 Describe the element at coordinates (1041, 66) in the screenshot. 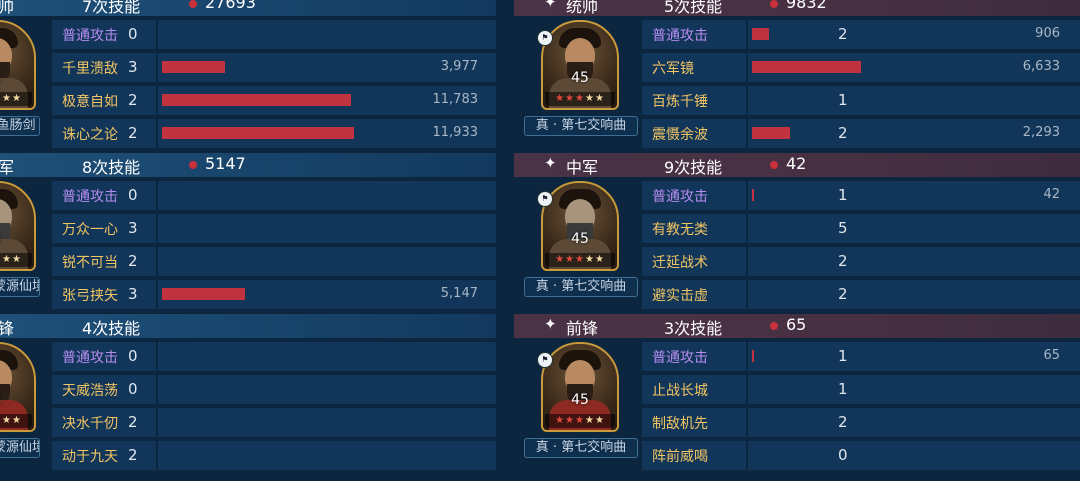

I see `skill-damage-value: 6,633` at that location.